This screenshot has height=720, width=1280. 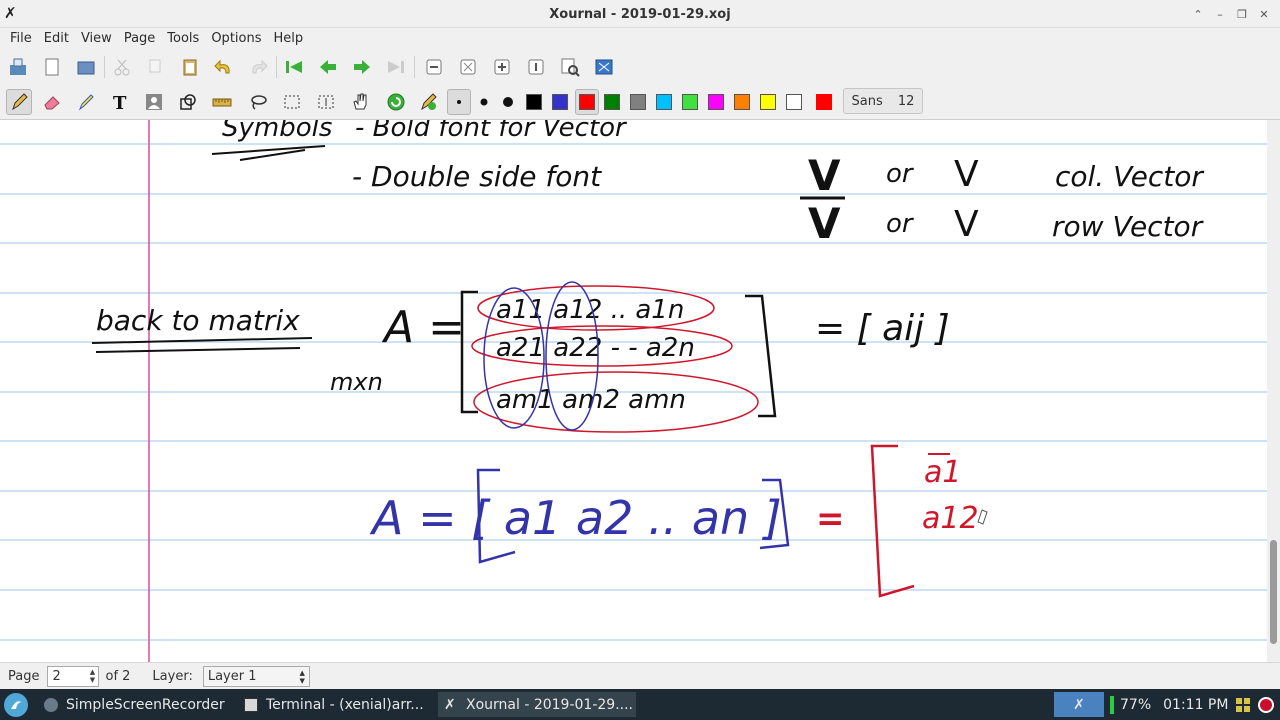 What do you see at coordinates (508, 102) in the screenshot?
I see `thick-stroke-icon` at bounding box center [508, 102].